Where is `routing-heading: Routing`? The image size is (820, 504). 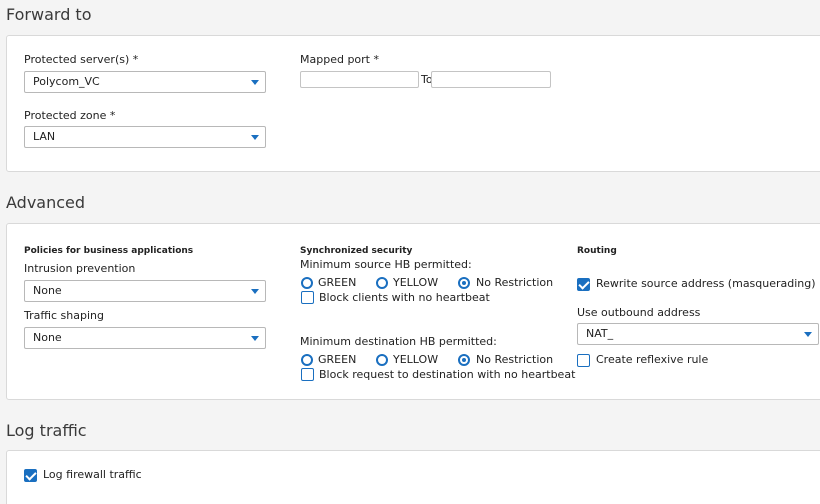
routing-heading: Routing is located at coordinates (597, 251).